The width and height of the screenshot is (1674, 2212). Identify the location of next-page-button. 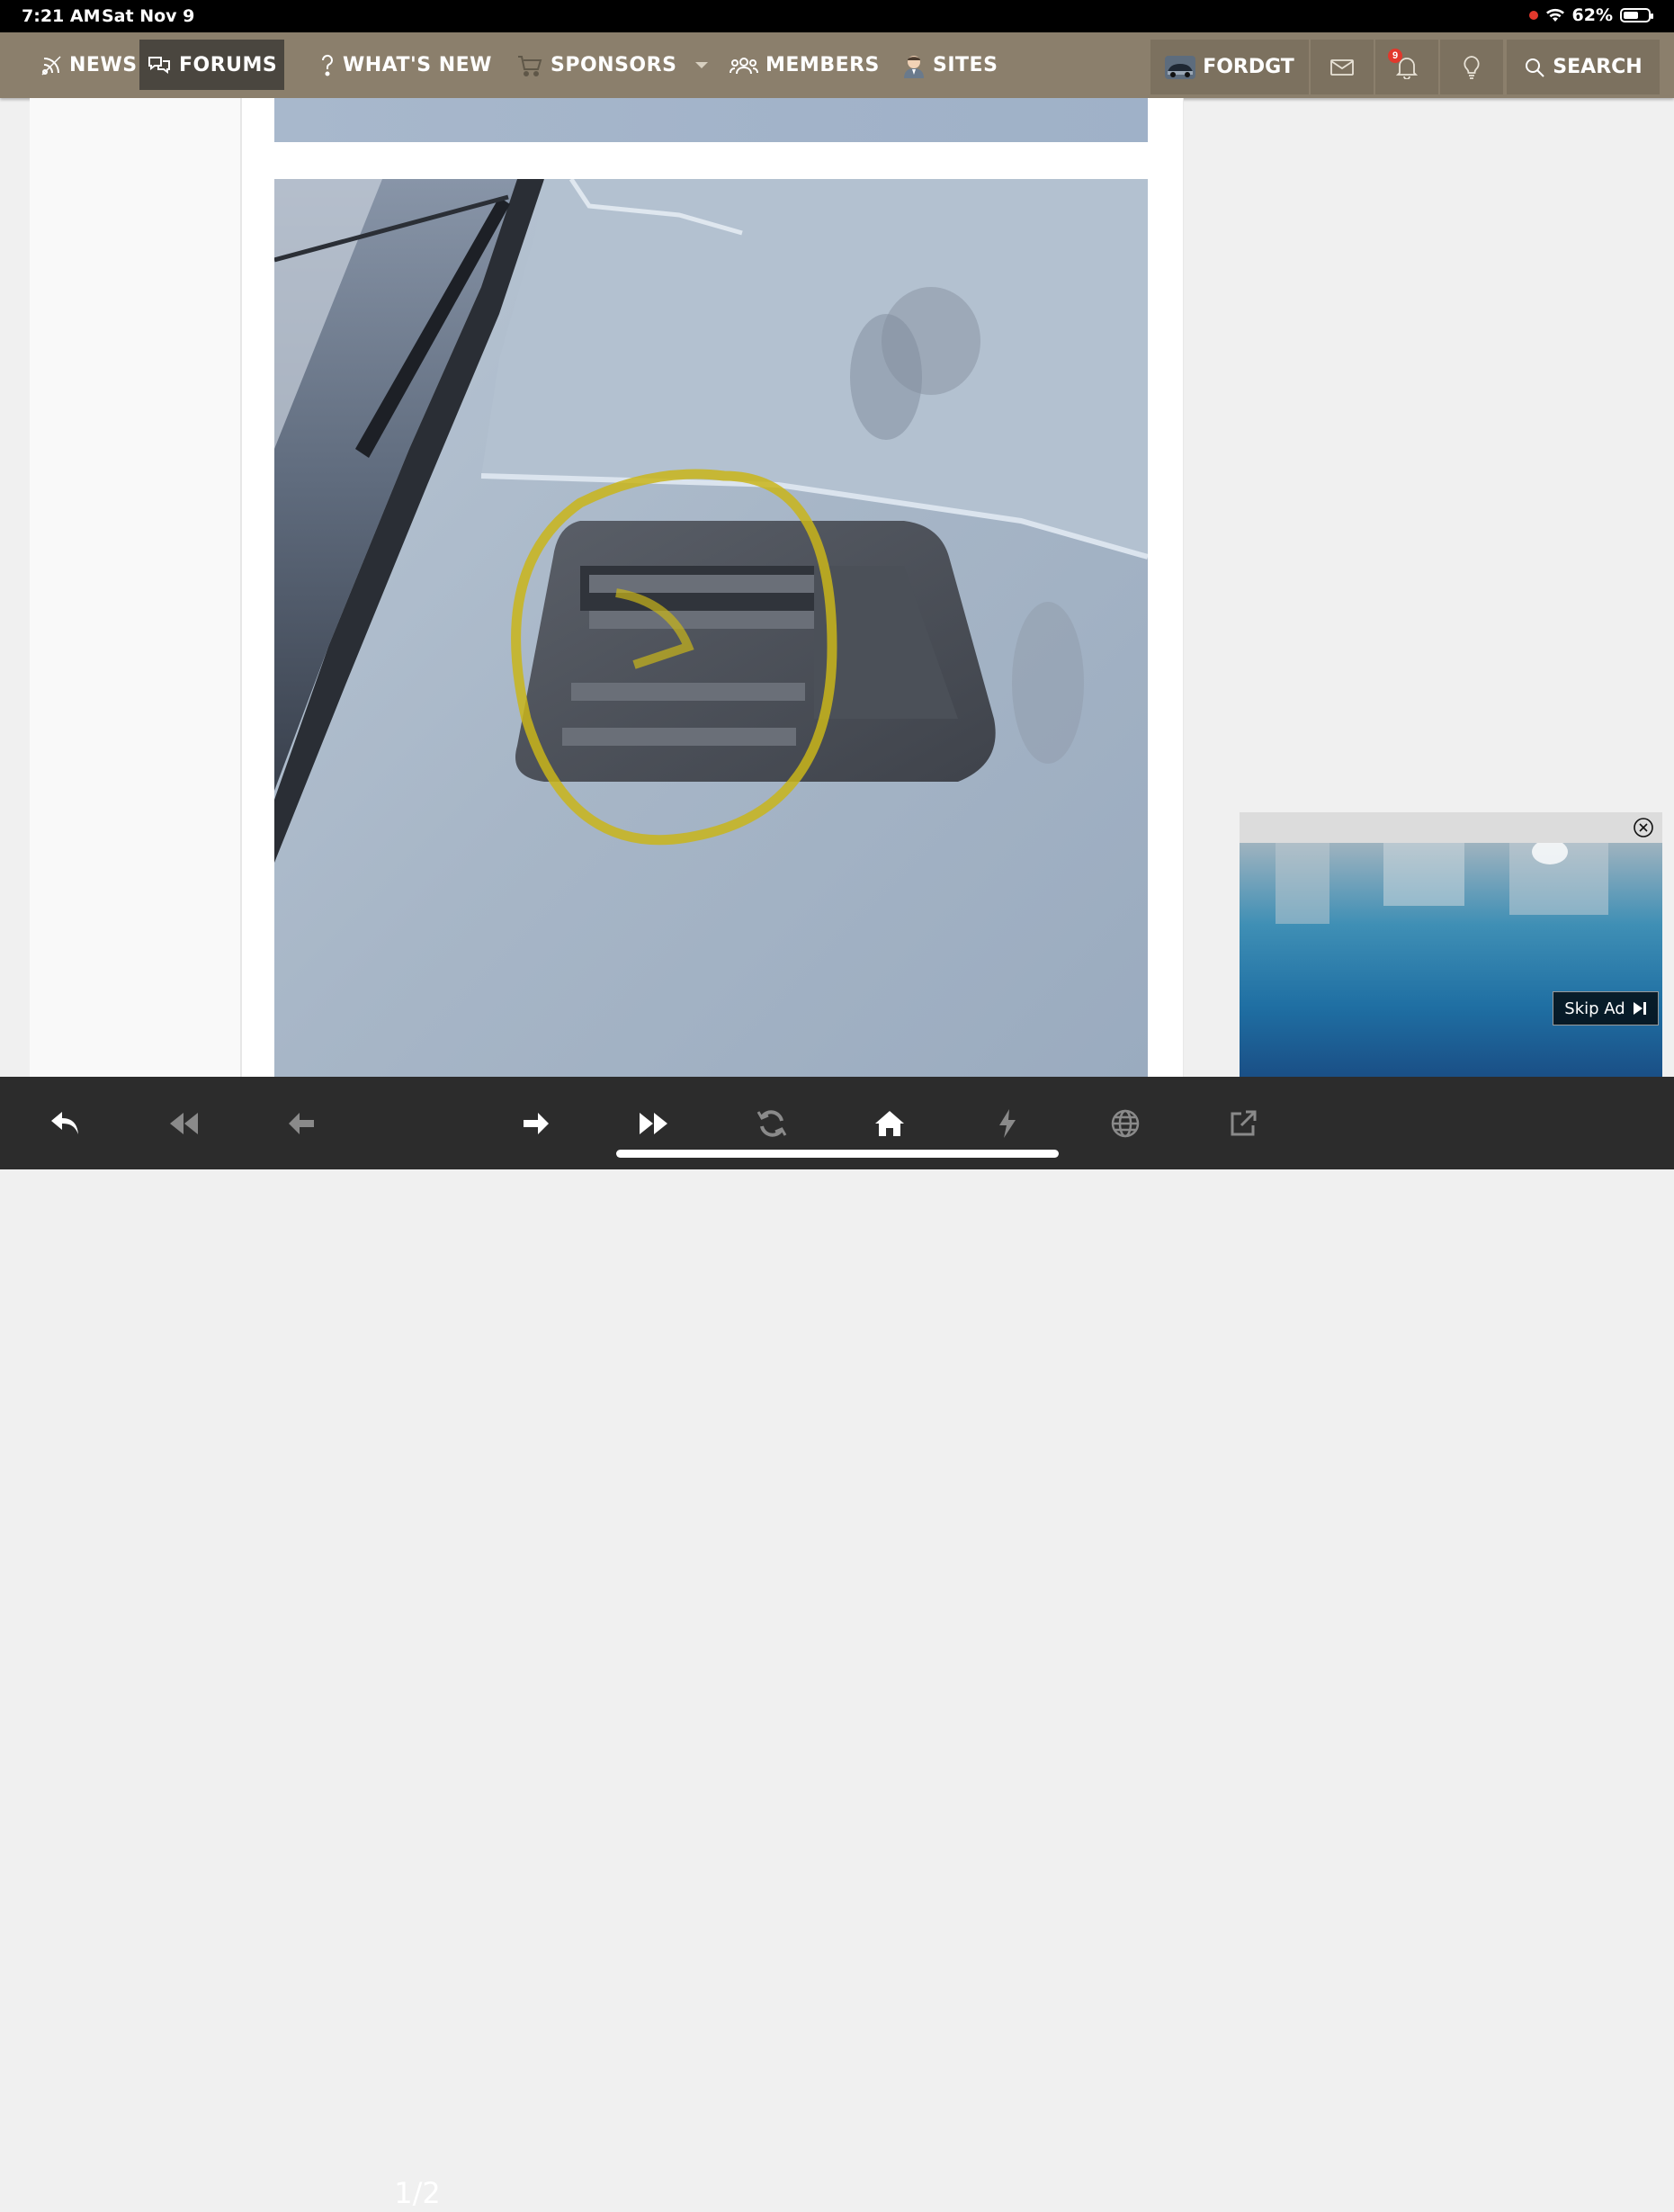
(536, 1124).